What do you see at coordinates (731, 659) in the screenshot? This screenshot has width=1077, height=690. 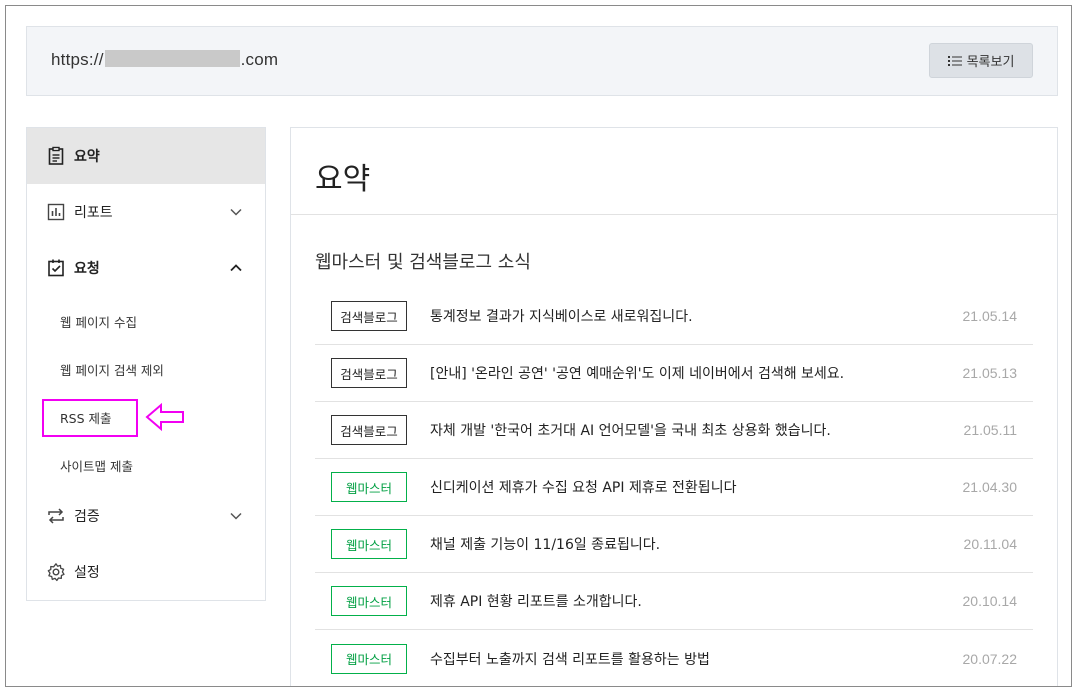 I see `news-title: 수집부터 노출까지 검색 리포트를 활용하는 방법` at bounding box center [731, 659].